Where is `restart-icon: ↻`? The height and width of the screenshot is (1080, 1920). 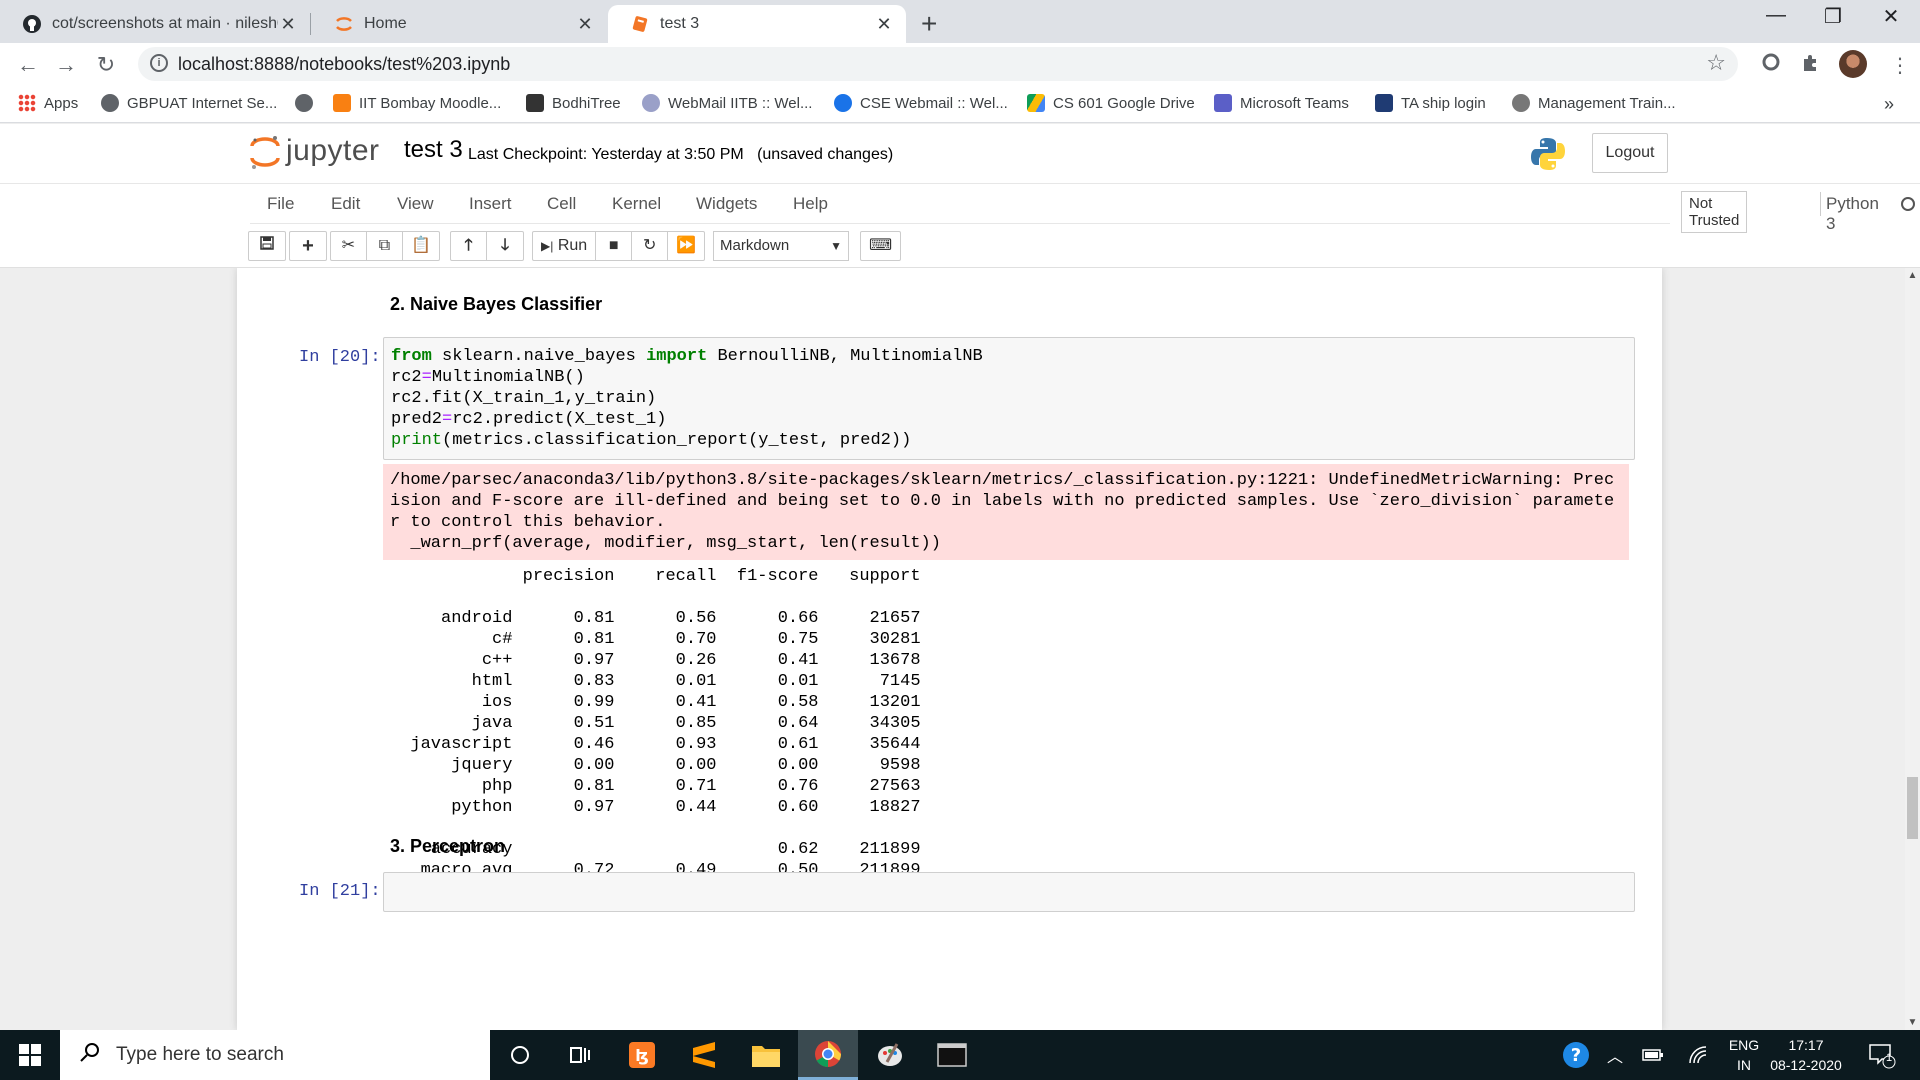 restart-icon: ↻ is located at coordinates (650, 246).